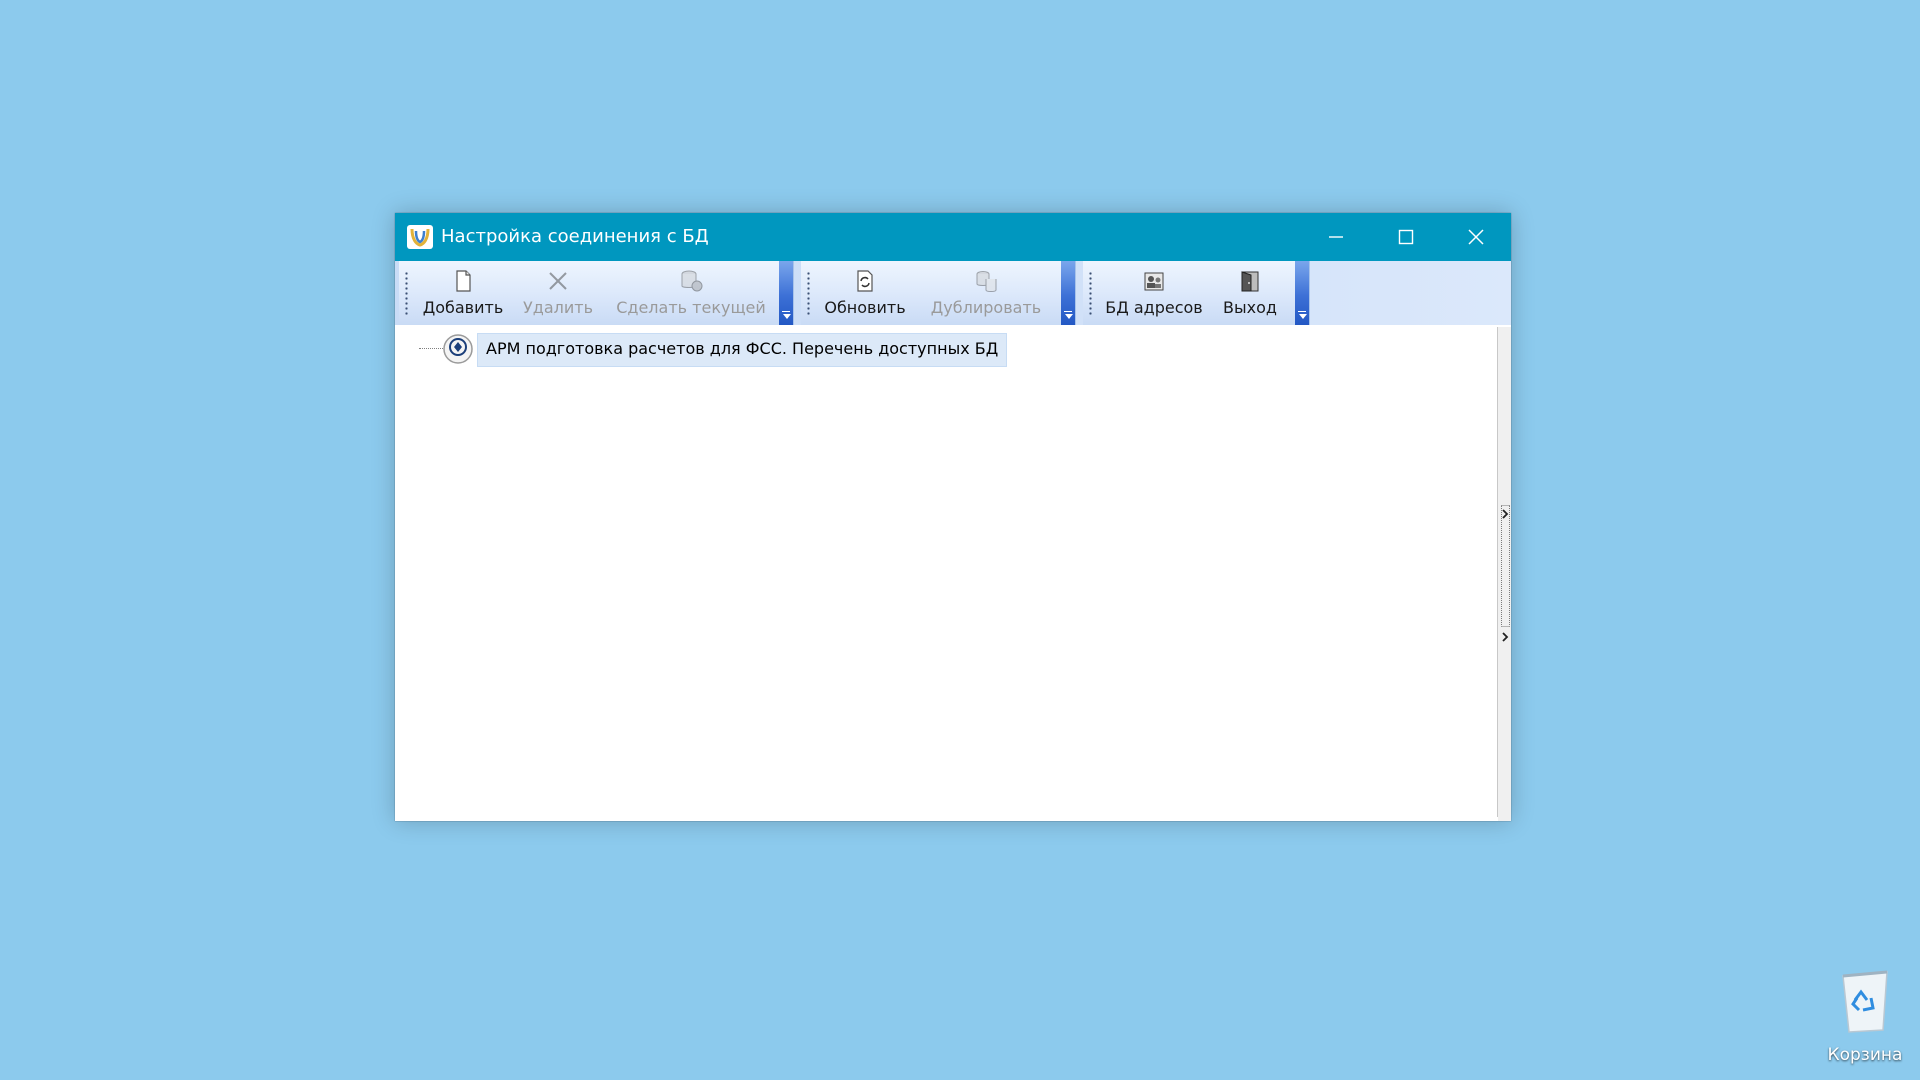  I want to click on maximize-icon, so click(1406, 237).